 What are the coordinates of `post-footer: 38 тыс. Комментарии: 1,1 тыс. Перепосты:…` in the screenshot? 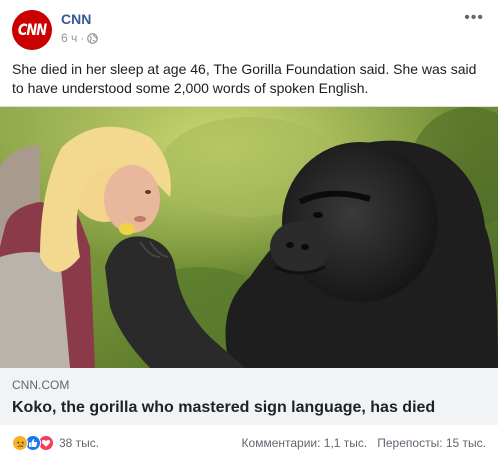 It's located at (249, 443).